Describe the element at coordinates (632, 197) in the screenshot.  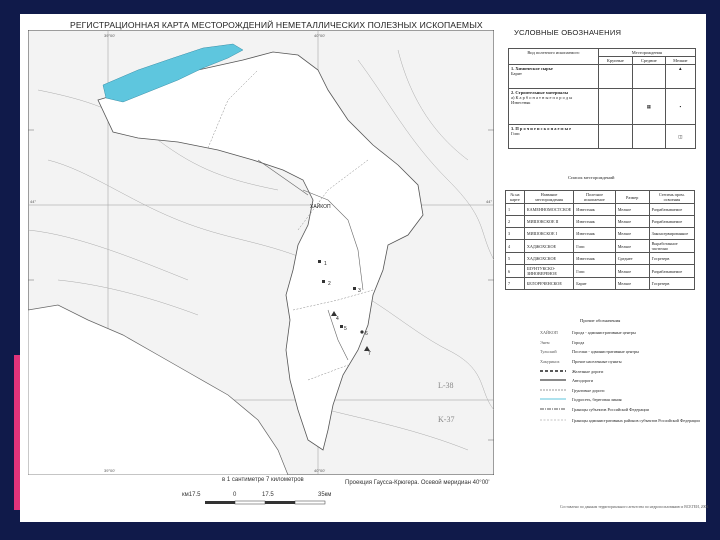
I see `deposits-header: Размер` at that location.